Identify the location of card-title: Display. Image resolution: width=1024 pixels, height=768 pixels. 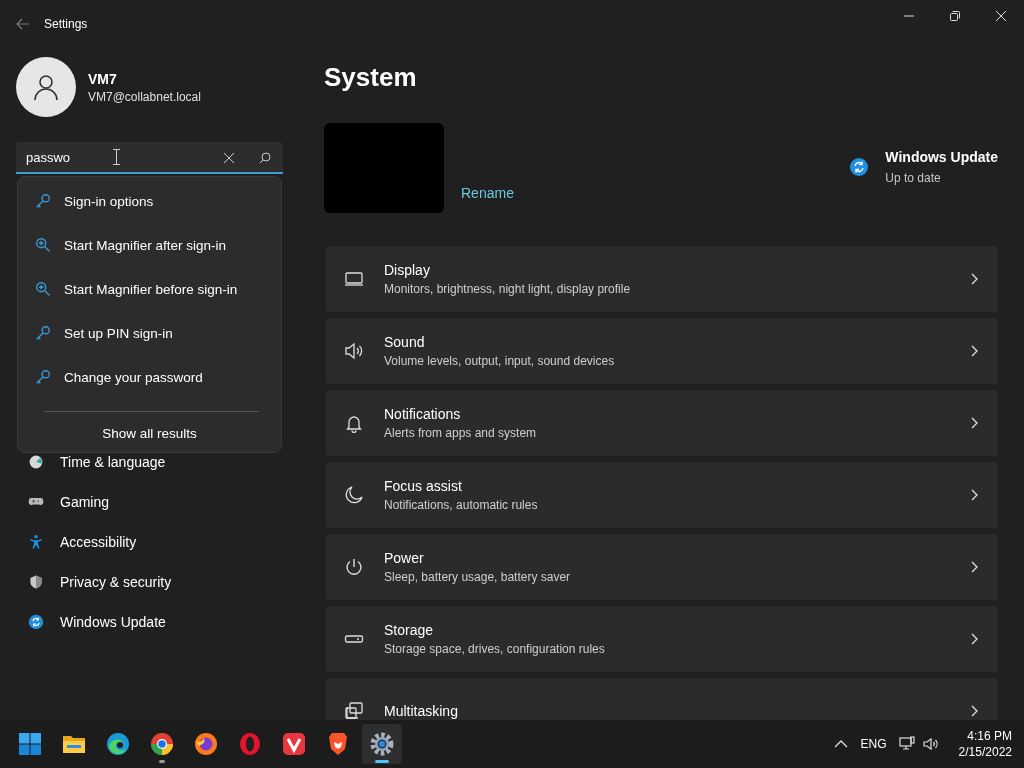
(407, 270).